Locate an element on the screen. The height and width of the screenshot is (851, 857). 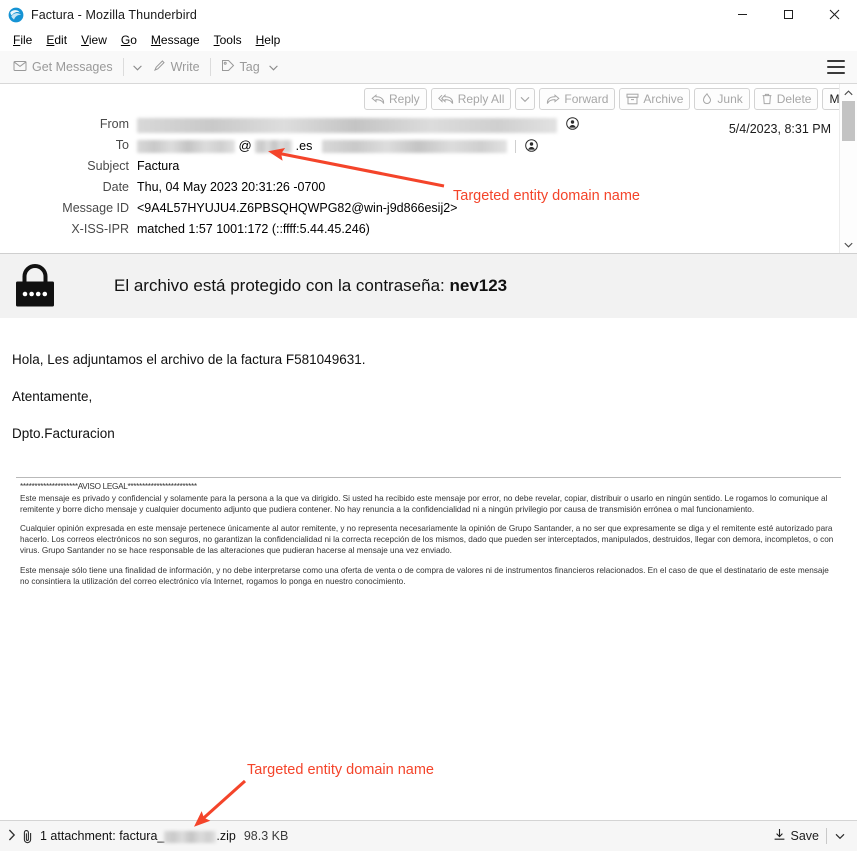
annotation-bottom-label: Targeted entity domain name is located at coordinates (340, 770).